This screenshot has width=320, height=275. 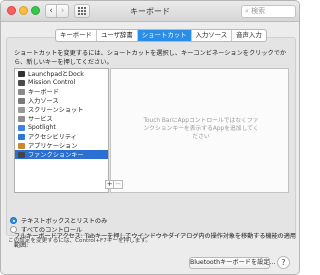 I want to click on category-label: Mission Control, so click(x=52, y=82).